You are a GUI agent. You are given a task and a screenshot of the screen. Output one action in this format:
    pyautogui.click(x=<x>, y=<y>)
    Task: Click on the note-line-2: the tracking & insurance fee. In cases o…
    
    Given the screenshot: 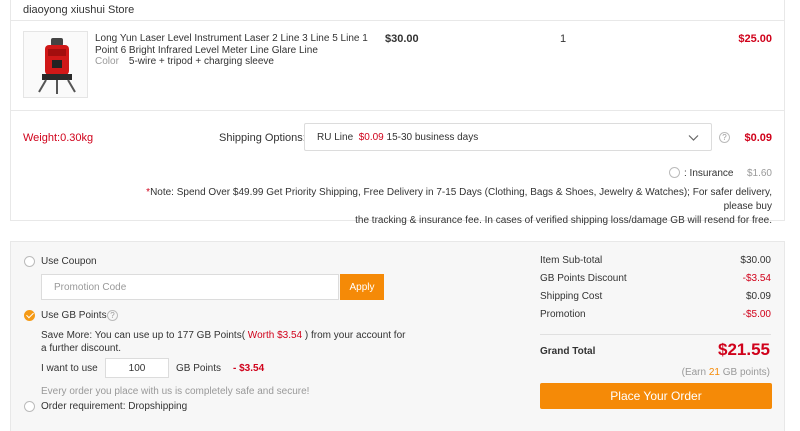 What is the action you would take?
    pyautogui.click(x=563, y=220)
    